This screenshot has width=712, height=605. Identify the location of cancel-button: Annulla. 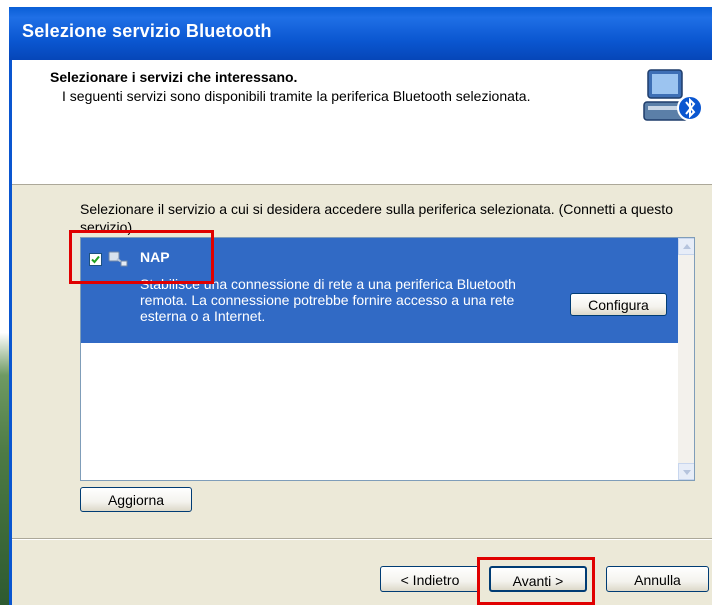
(657, 579).